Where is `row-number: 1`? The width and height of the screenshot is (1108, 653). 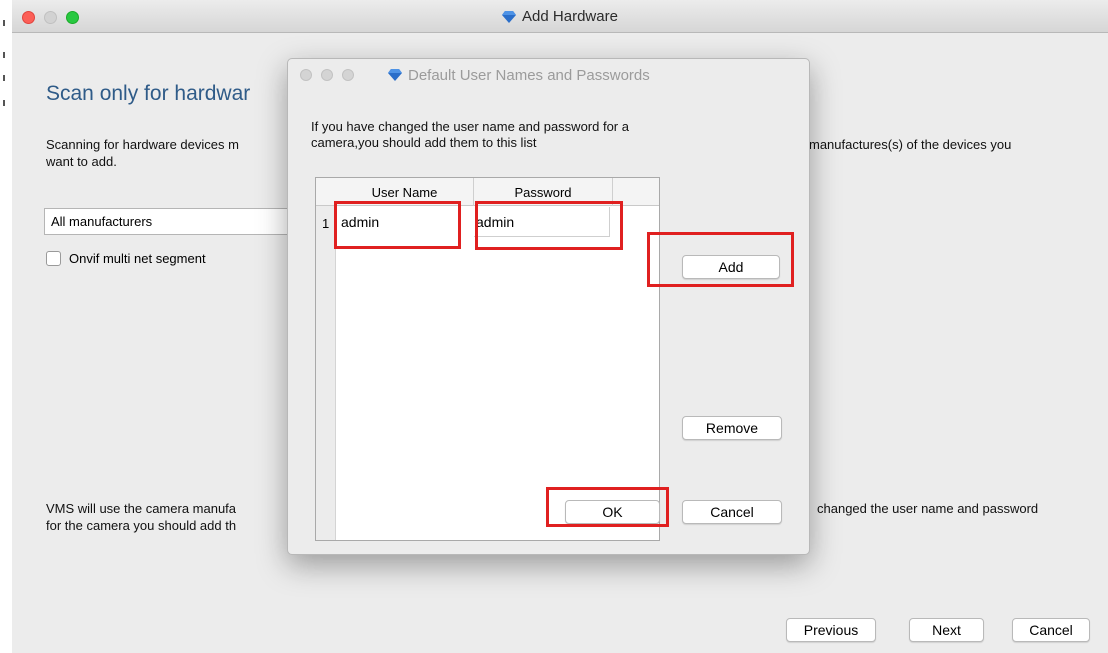 row-number: 1 is located at coordinates (326, 223).